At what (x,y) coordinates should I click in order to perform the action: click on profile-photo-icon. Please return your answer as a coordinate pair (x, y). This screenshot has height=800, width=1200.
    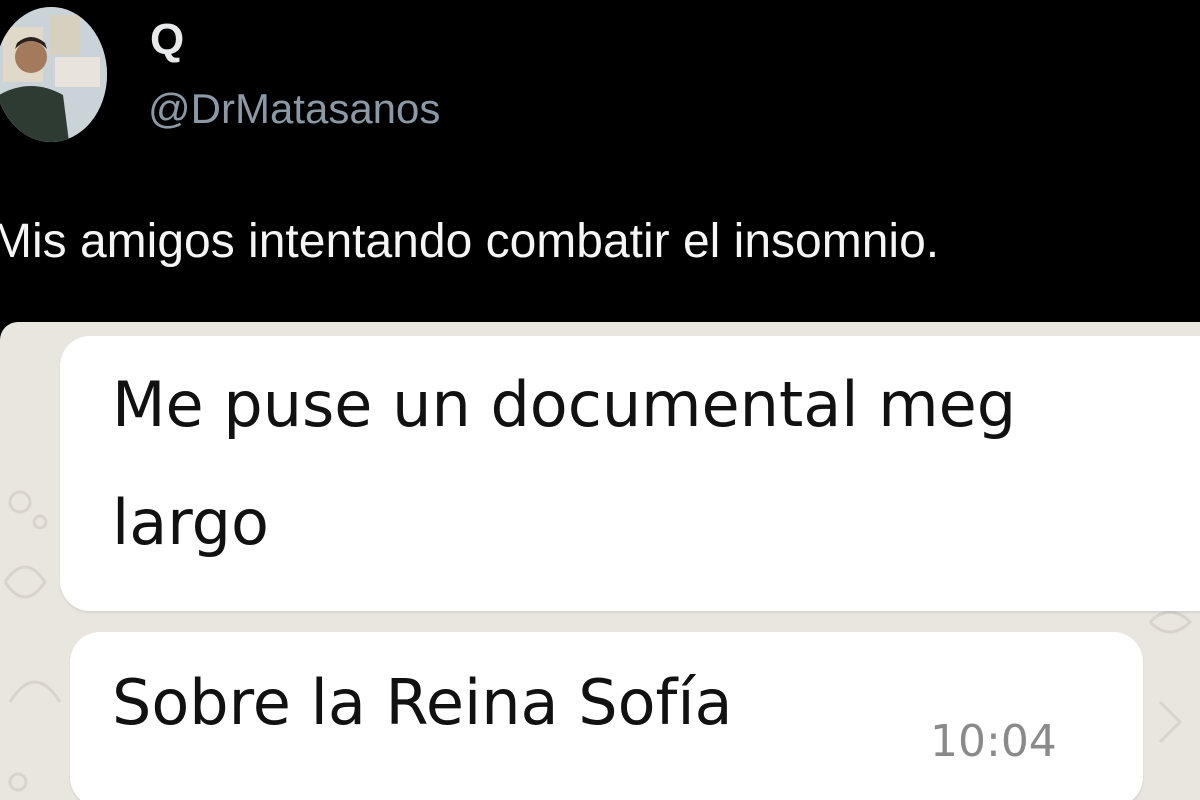
    Looking at the image, I should click on (53, 74).